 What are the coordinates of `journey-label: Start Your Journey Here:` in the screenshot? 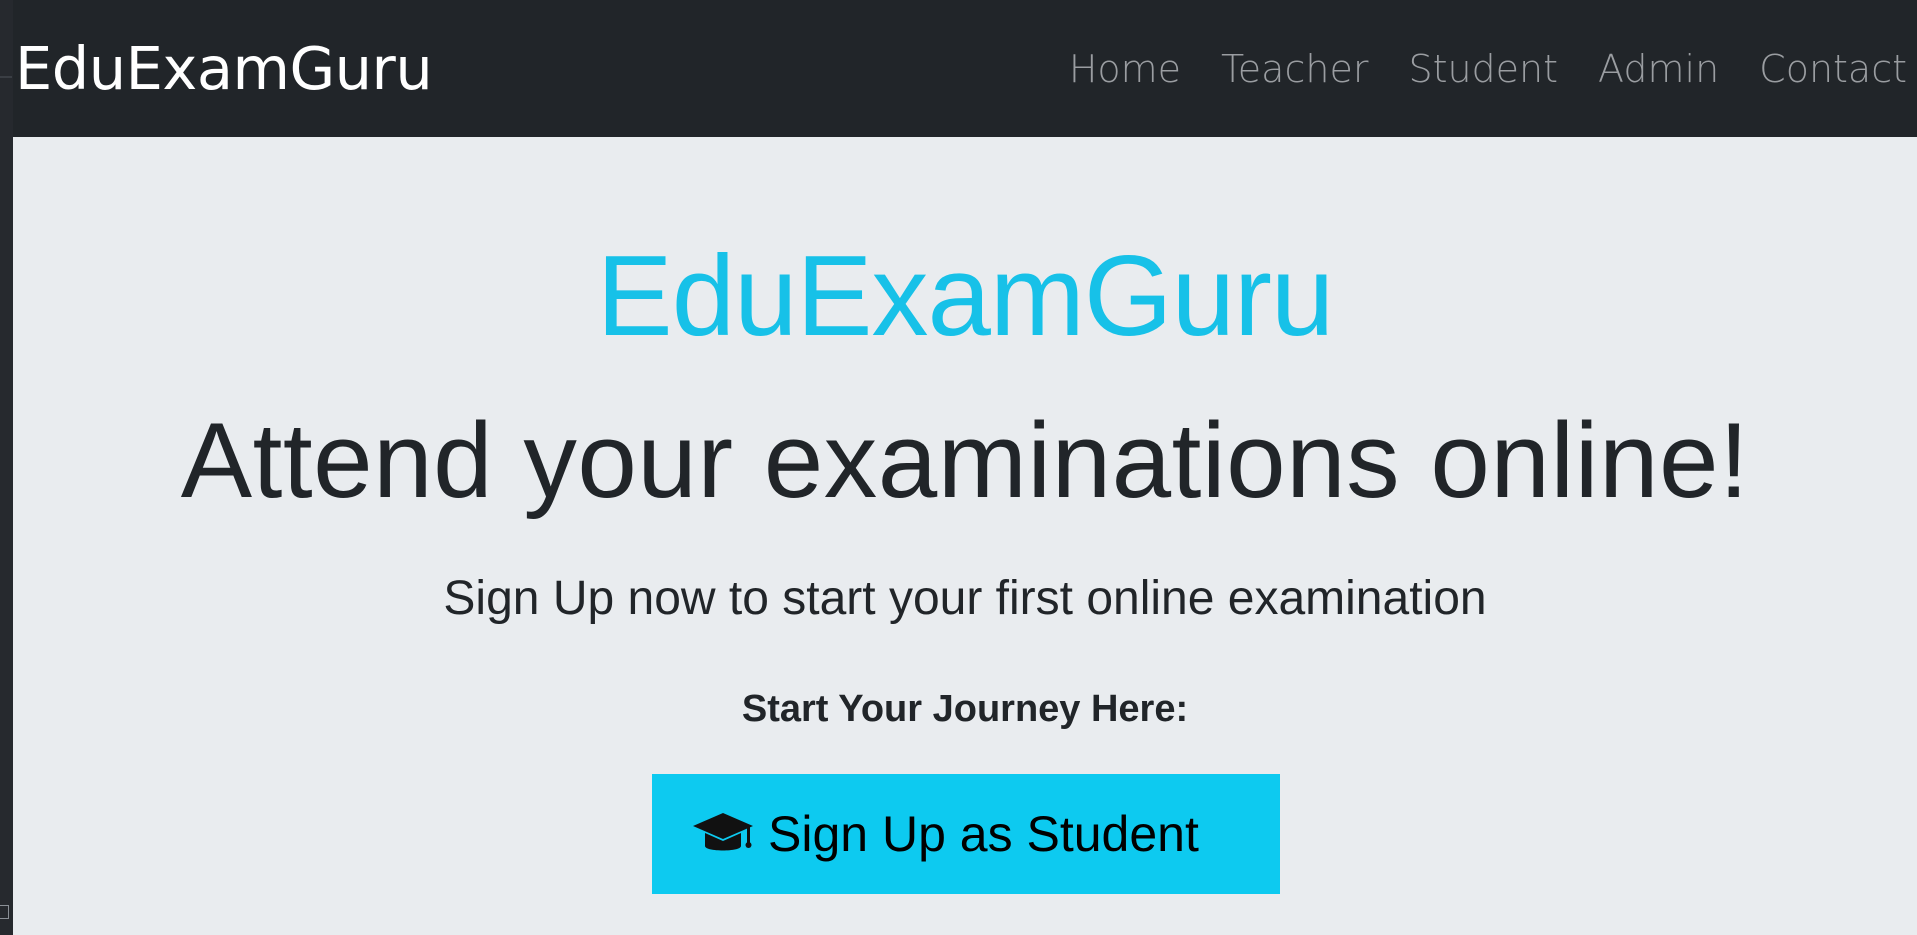 It's located at (965, 709).